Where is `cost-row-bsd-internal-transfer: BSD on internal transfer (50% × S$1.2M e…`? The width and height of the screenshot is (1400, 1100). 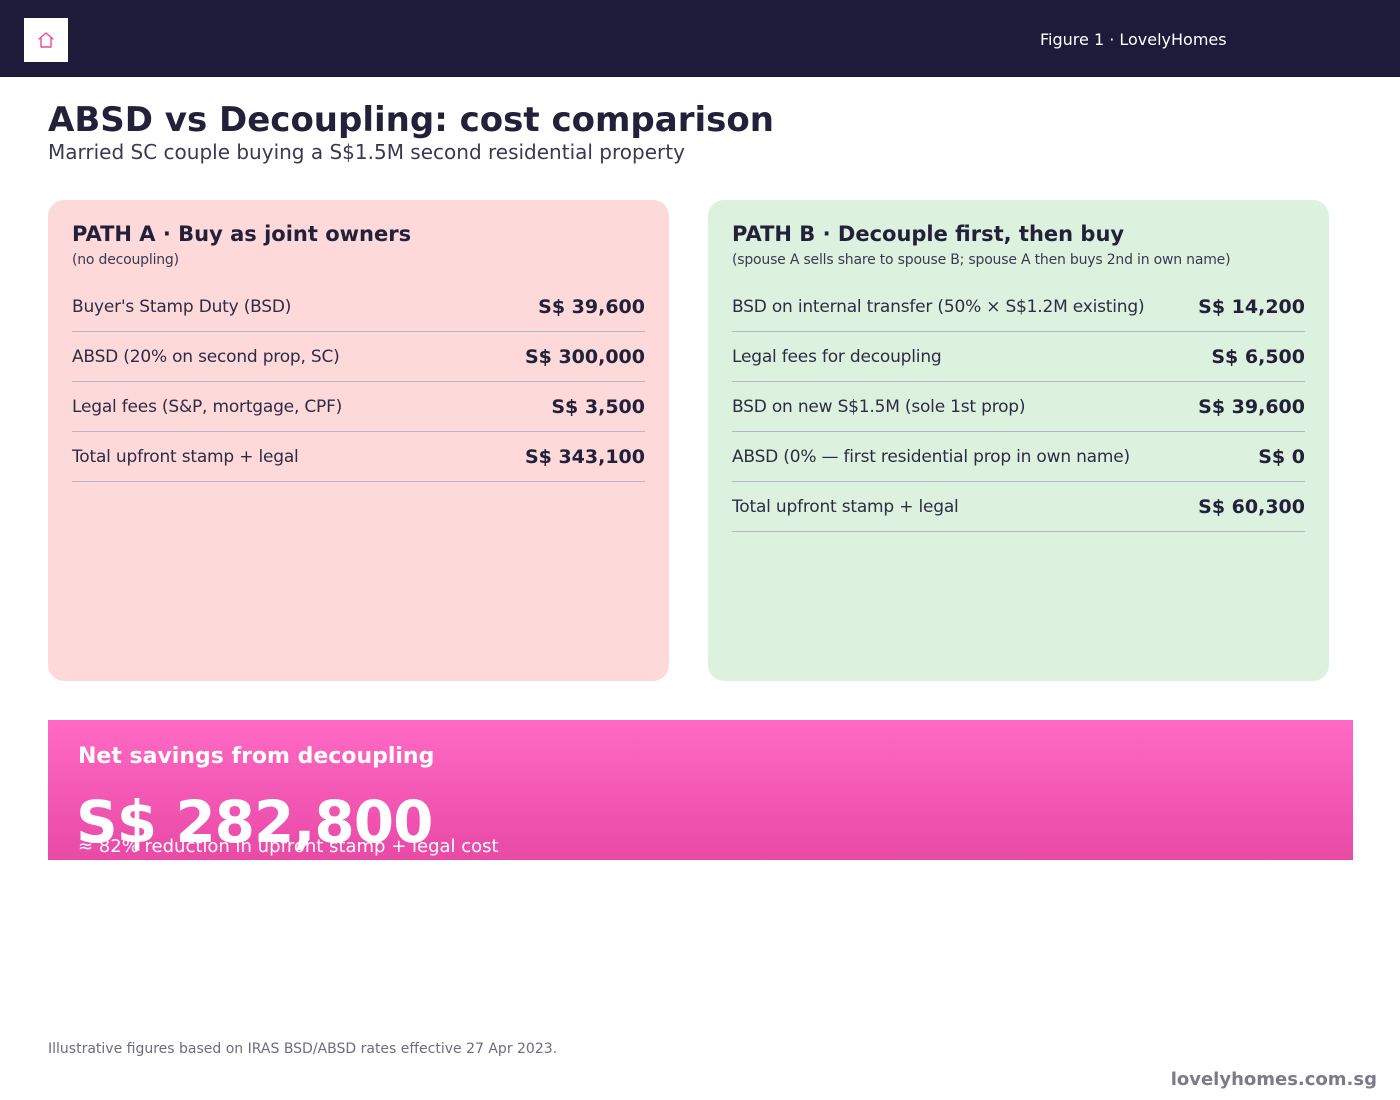 cost-row-bsd-internal-transfer: BSD on internal transfer (50% × S$1.2M e… is located at coordinates (1018, 307).